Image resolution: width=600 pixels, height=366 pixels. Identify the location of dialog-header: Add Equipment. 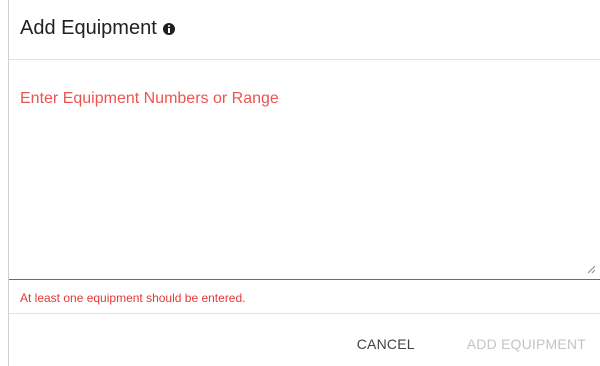
(97, 28).